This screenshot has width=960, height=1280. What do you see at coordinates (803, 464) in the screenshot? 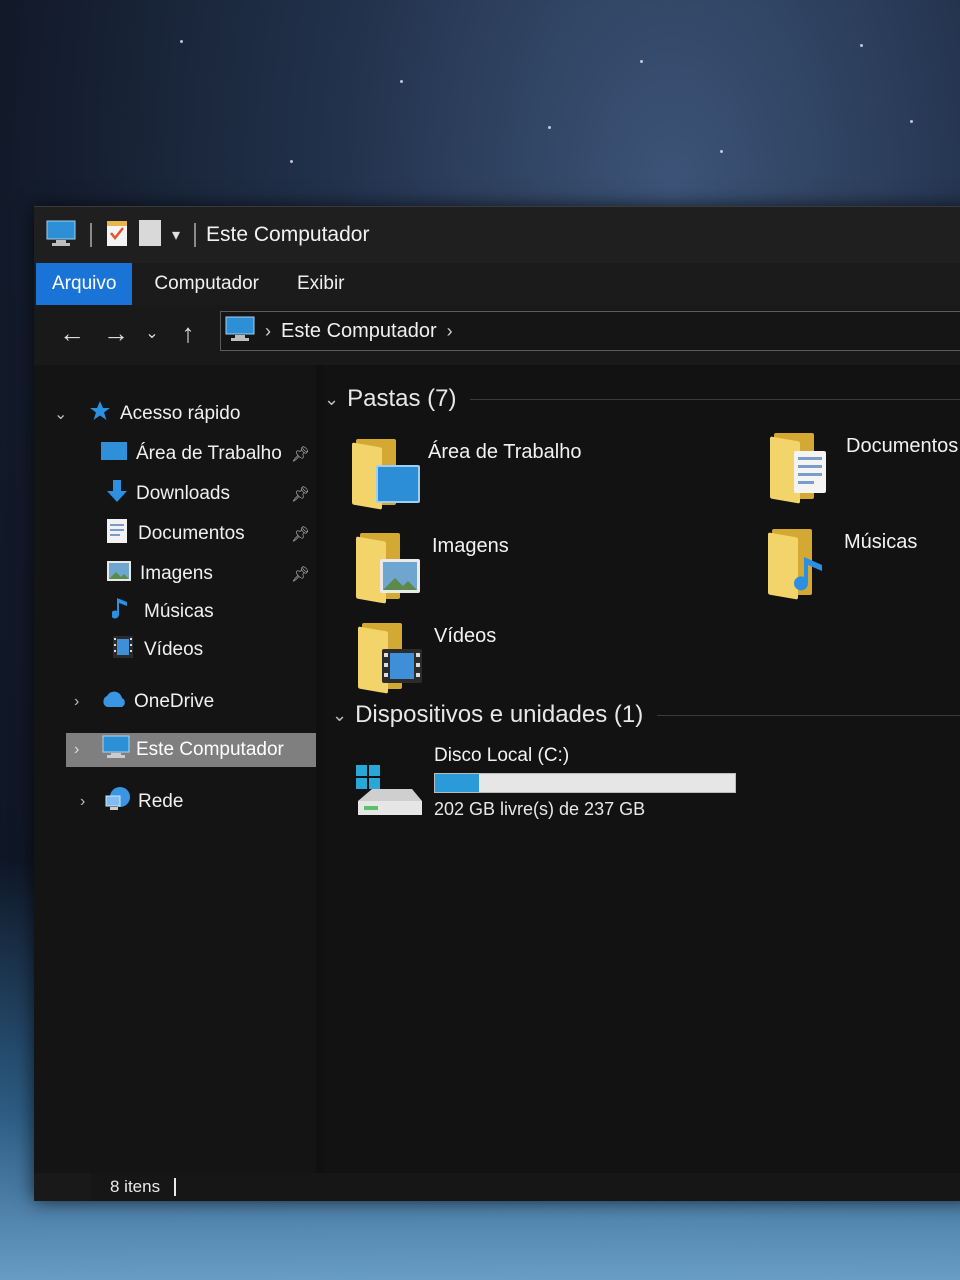
I see `documents-folder-icon` at bounding box center [803, 464].